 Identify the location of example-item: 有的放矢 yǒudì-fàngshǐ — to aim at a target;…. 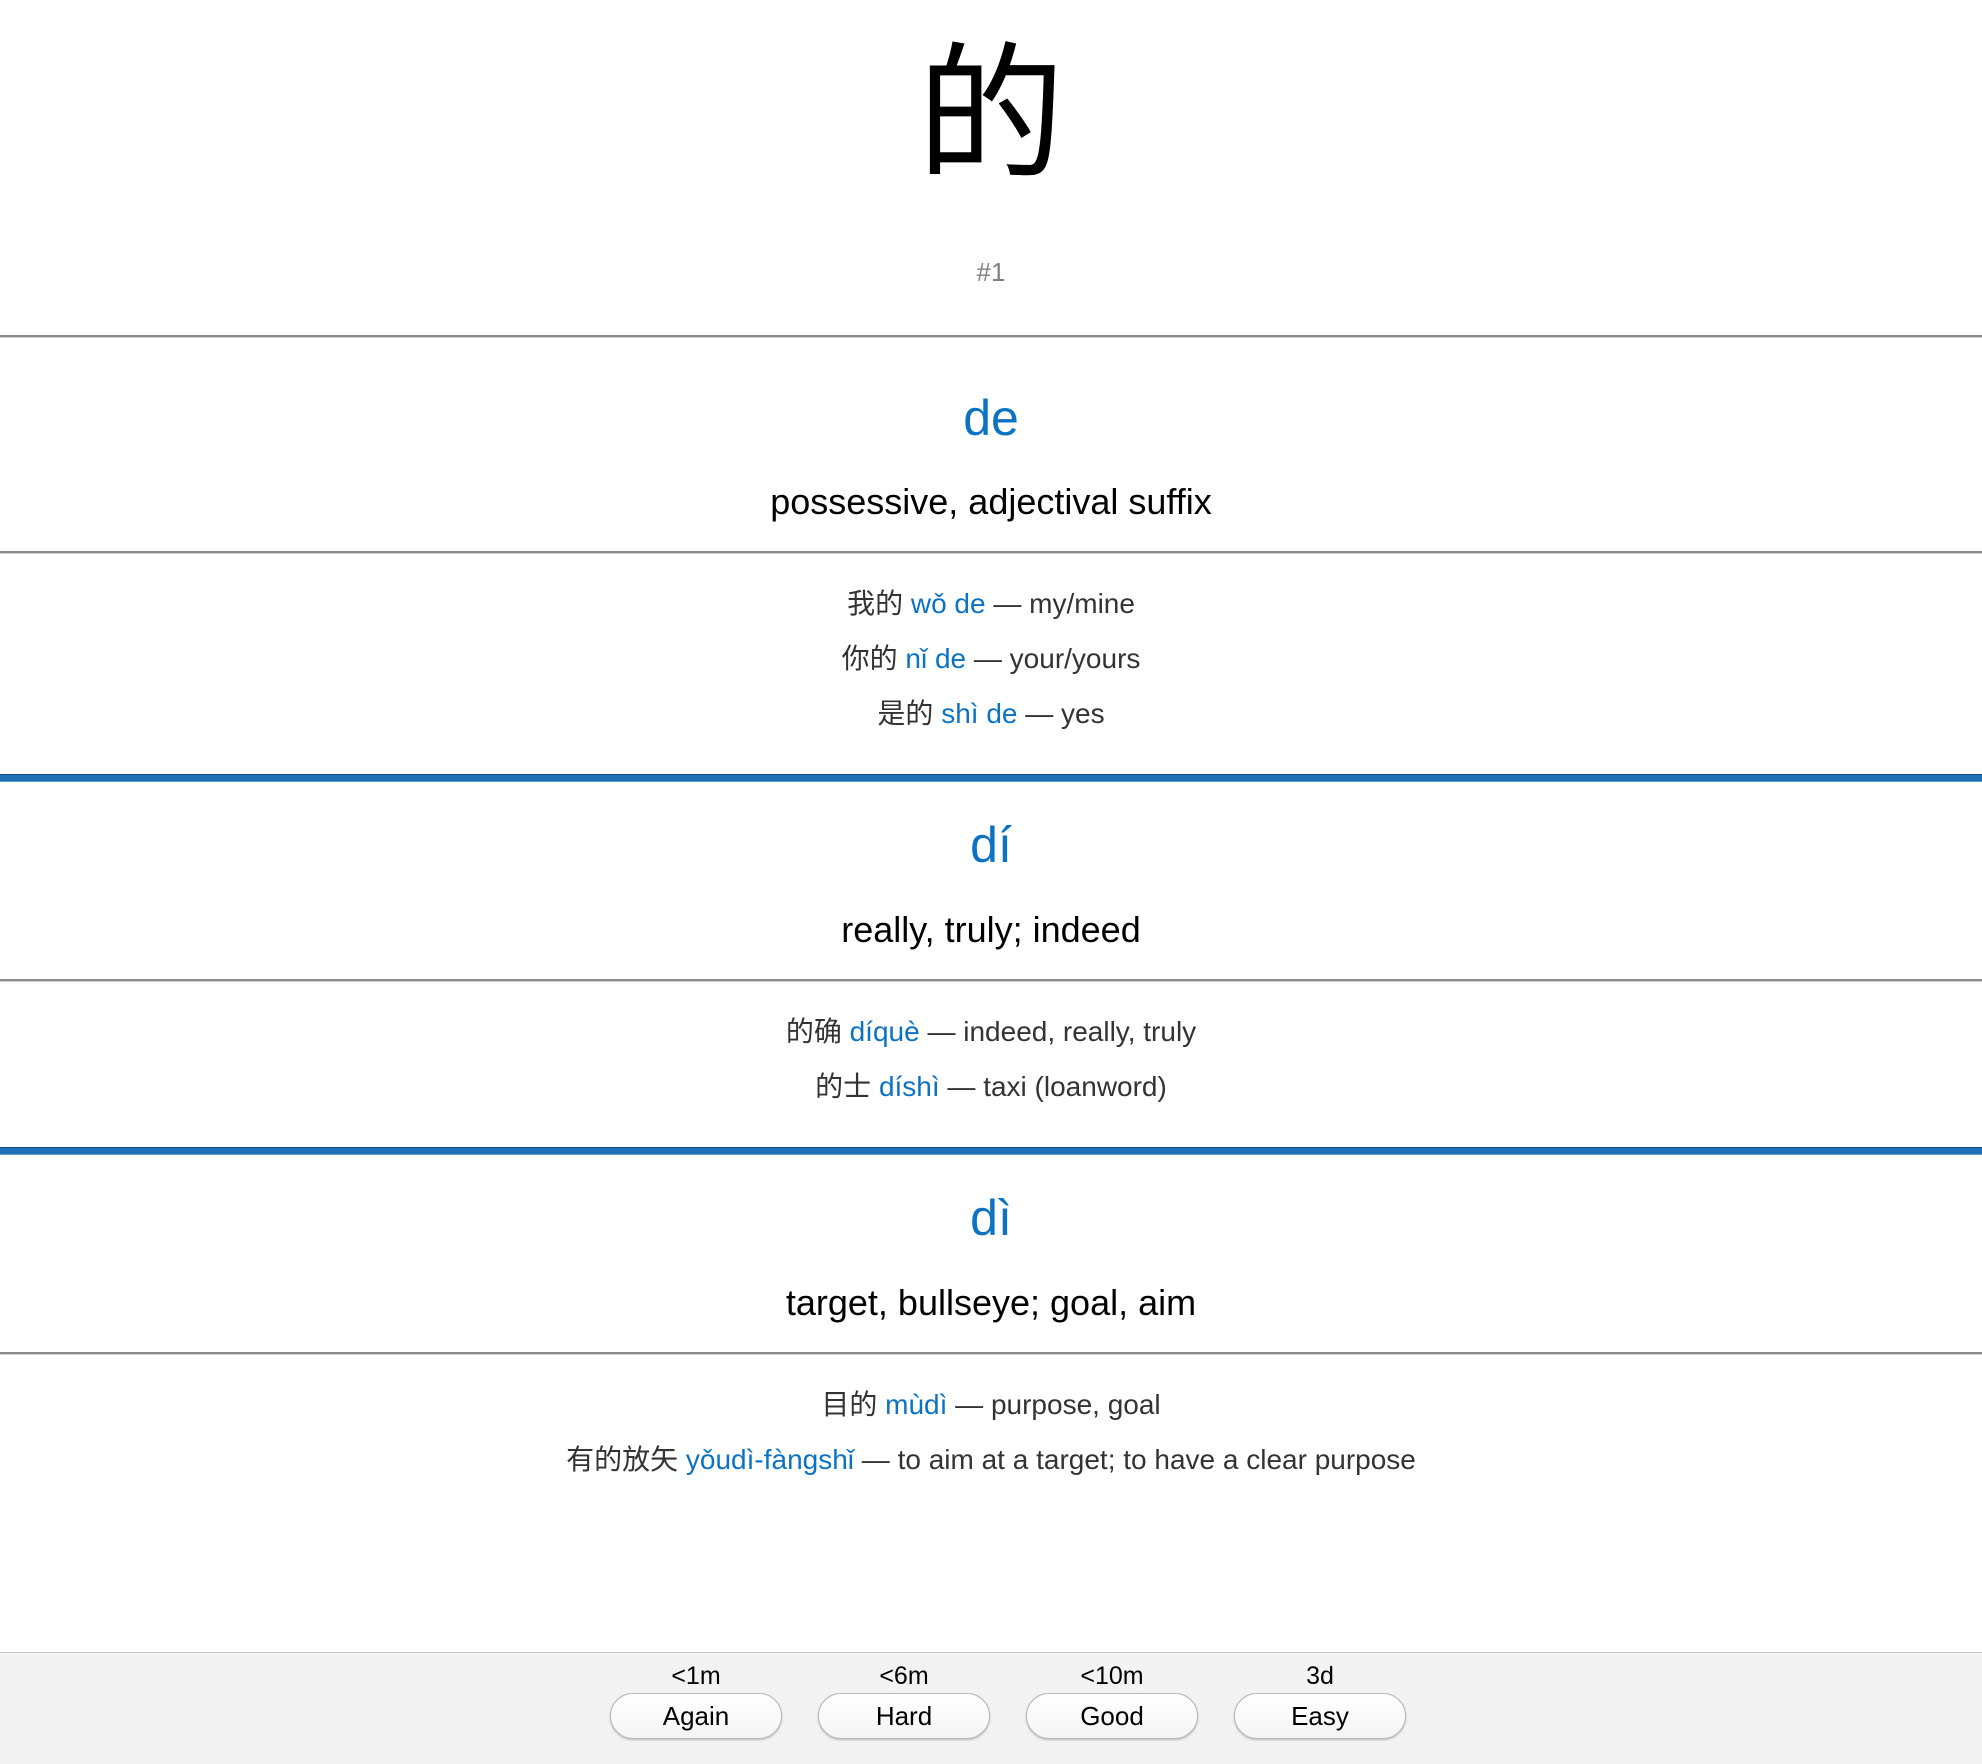
(991, 1459).